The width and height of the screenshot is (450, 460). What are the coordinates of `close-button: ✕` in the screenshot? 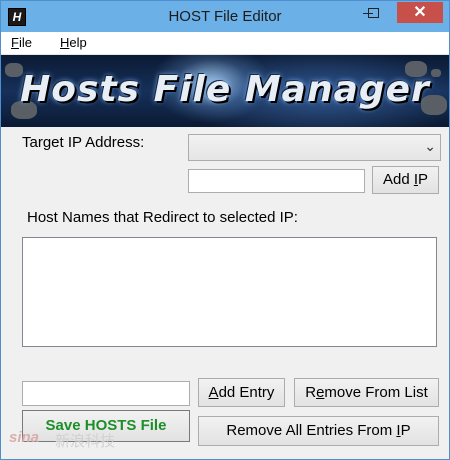 It's located at (420, 12).